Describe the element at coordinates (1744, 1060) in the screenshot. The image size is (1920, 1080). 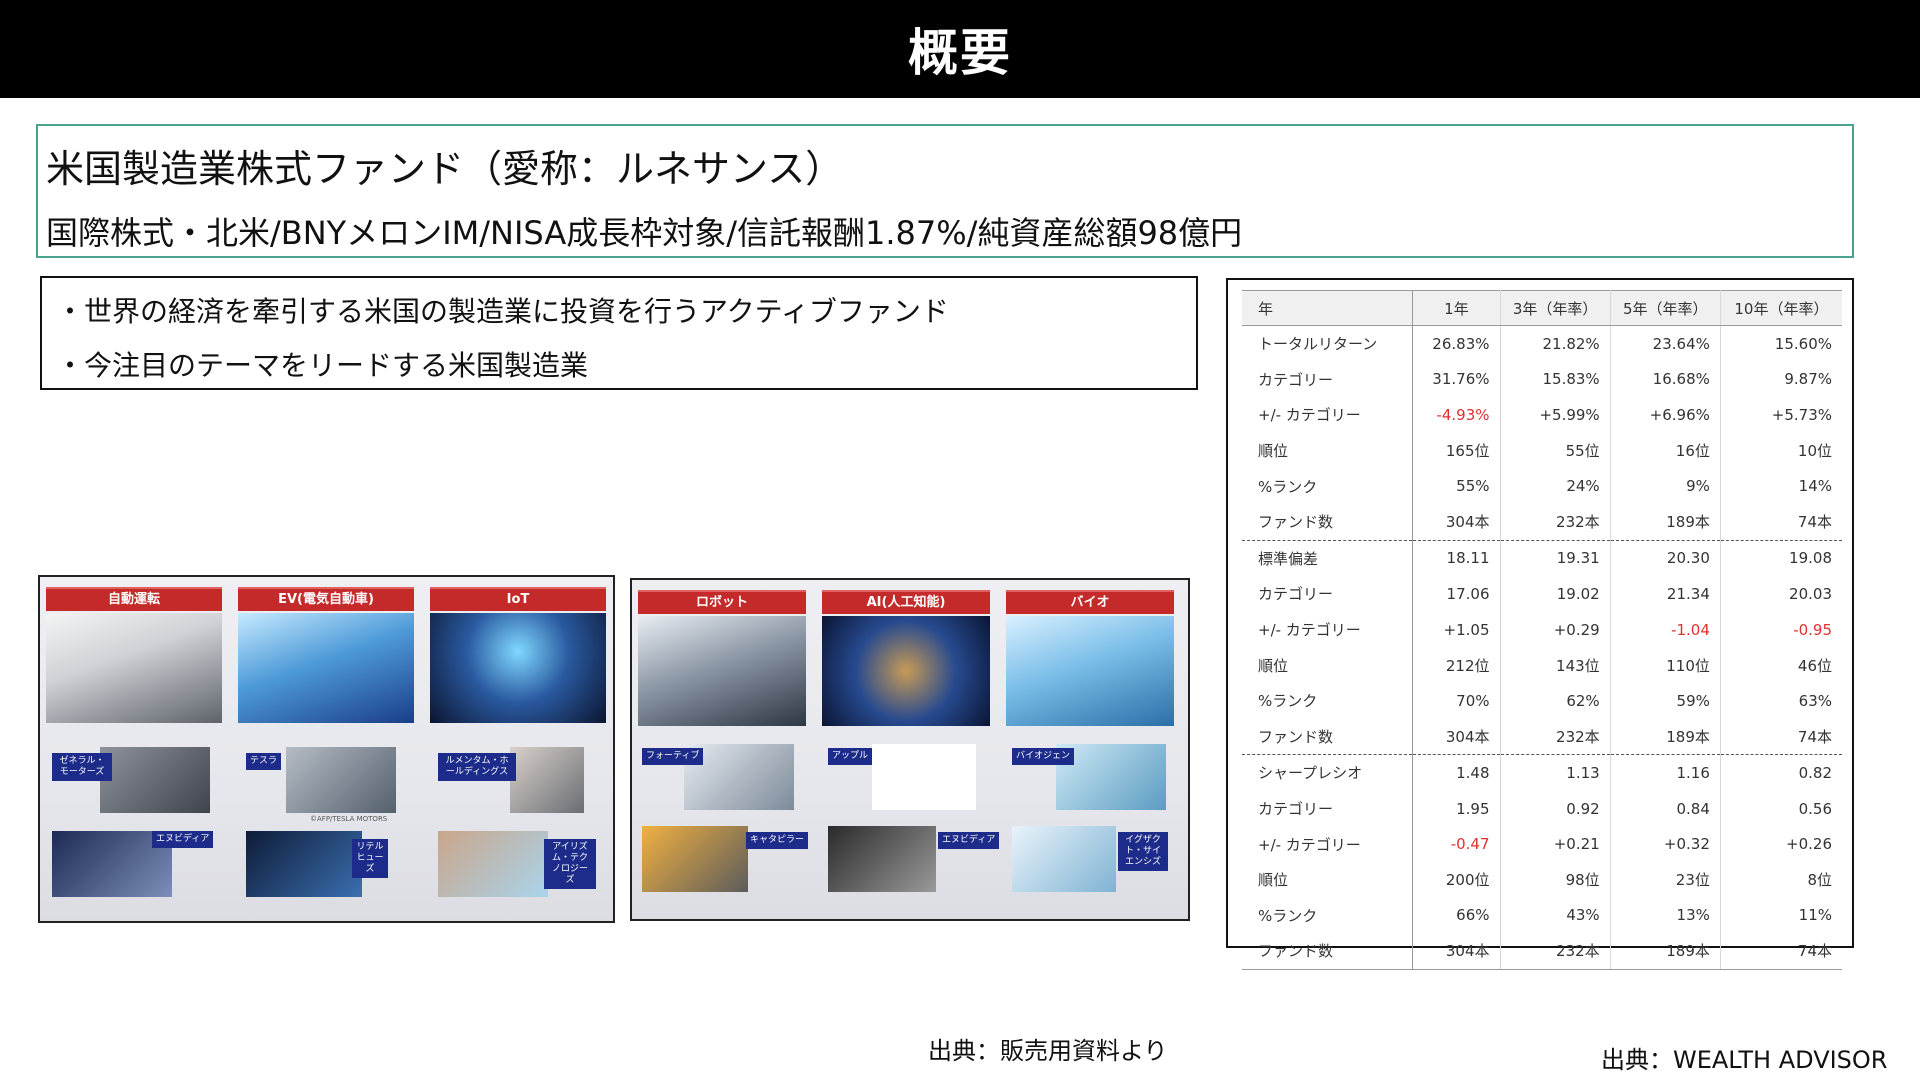
I see `source-note: 出典：WEALTH ADVISOR` at that location.